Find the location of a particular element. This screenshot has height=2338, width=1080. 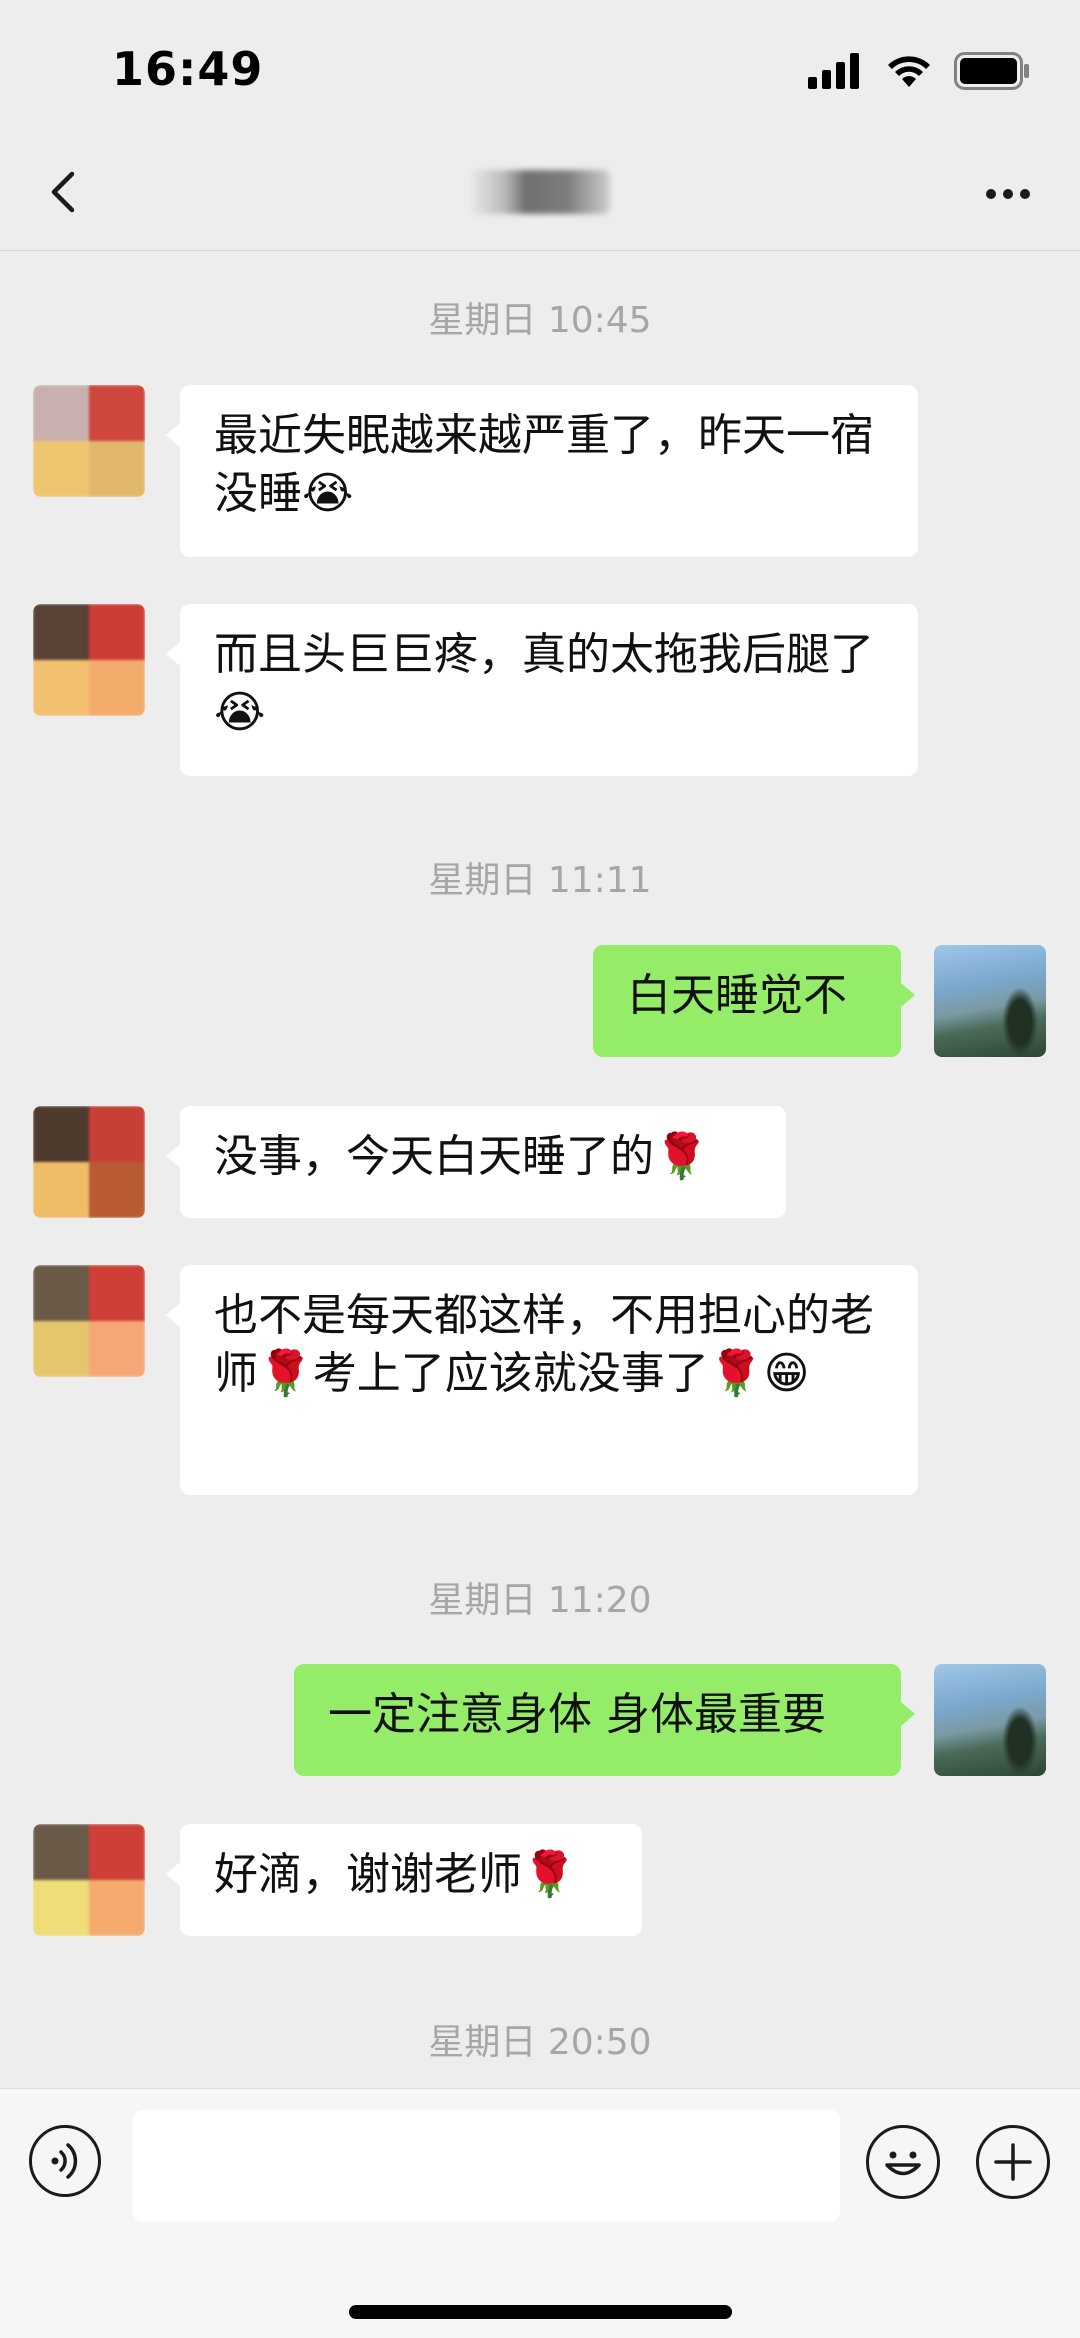

home-indicator is located at coordinates (540, 2312).